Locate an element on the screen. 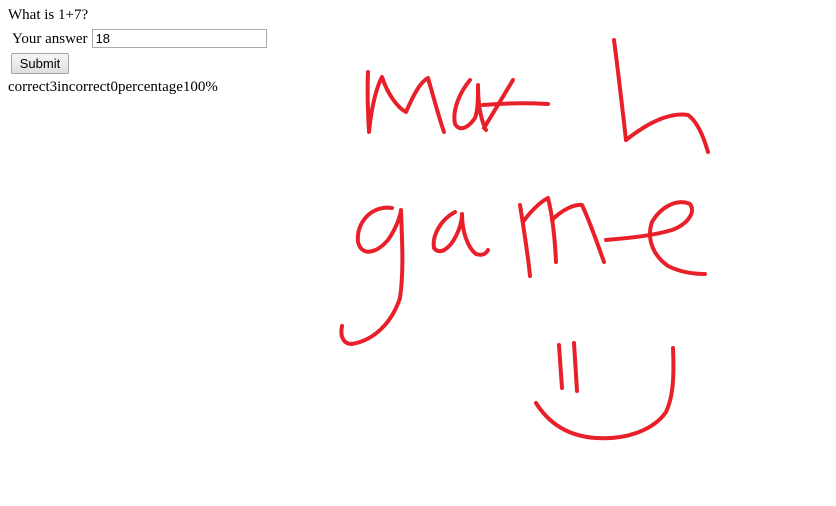 The height and width of the screenshot is (506, 836). handwritten-game is located at coordinates (523, 271).